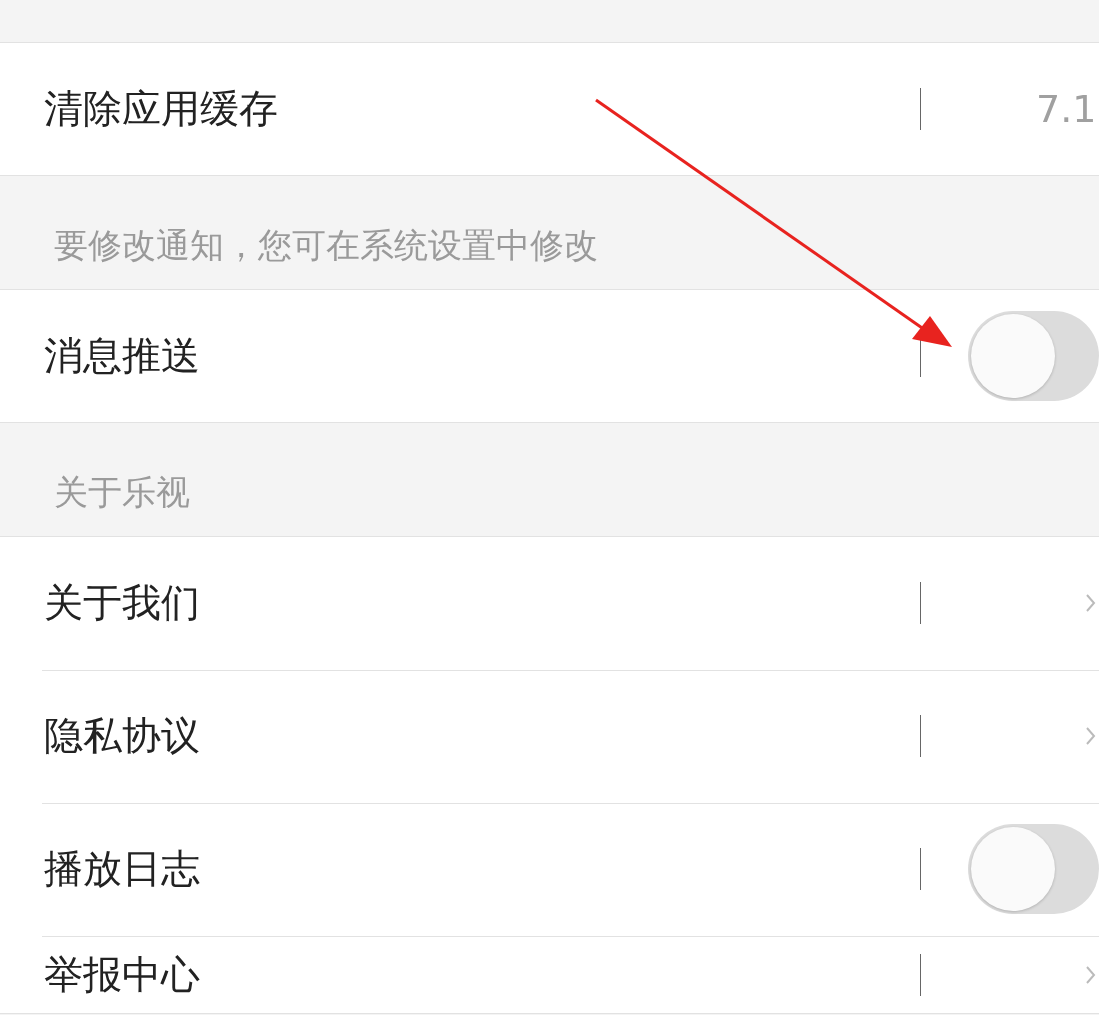  Describe the element at coordinates (326, 245) in the screenshot. I see `section-header: 要修改通知，您可在系统设置中修改` at that location.